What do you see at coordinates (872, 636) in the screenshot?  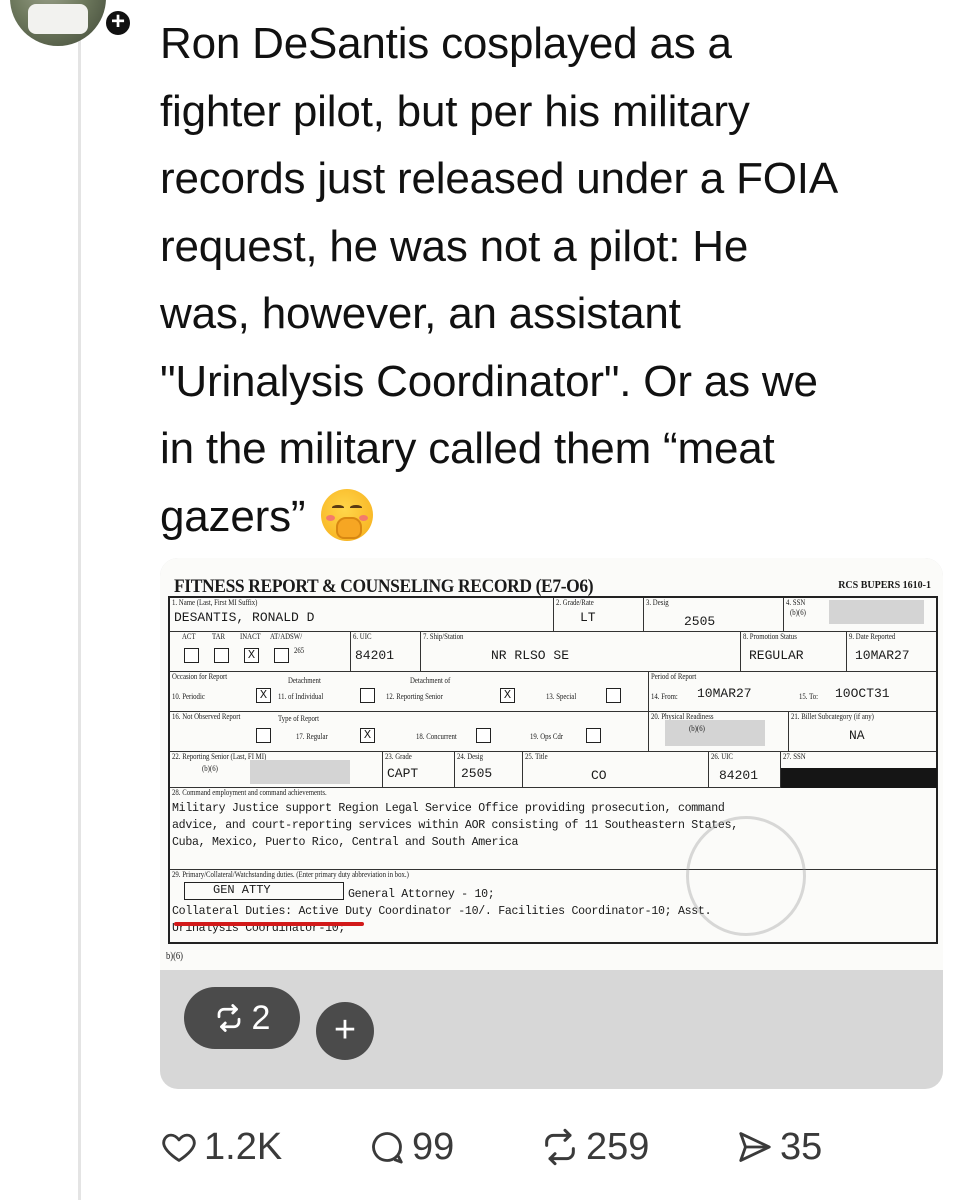 I see `form-label: 9. Date Reported` at bounding box center [872, 636].